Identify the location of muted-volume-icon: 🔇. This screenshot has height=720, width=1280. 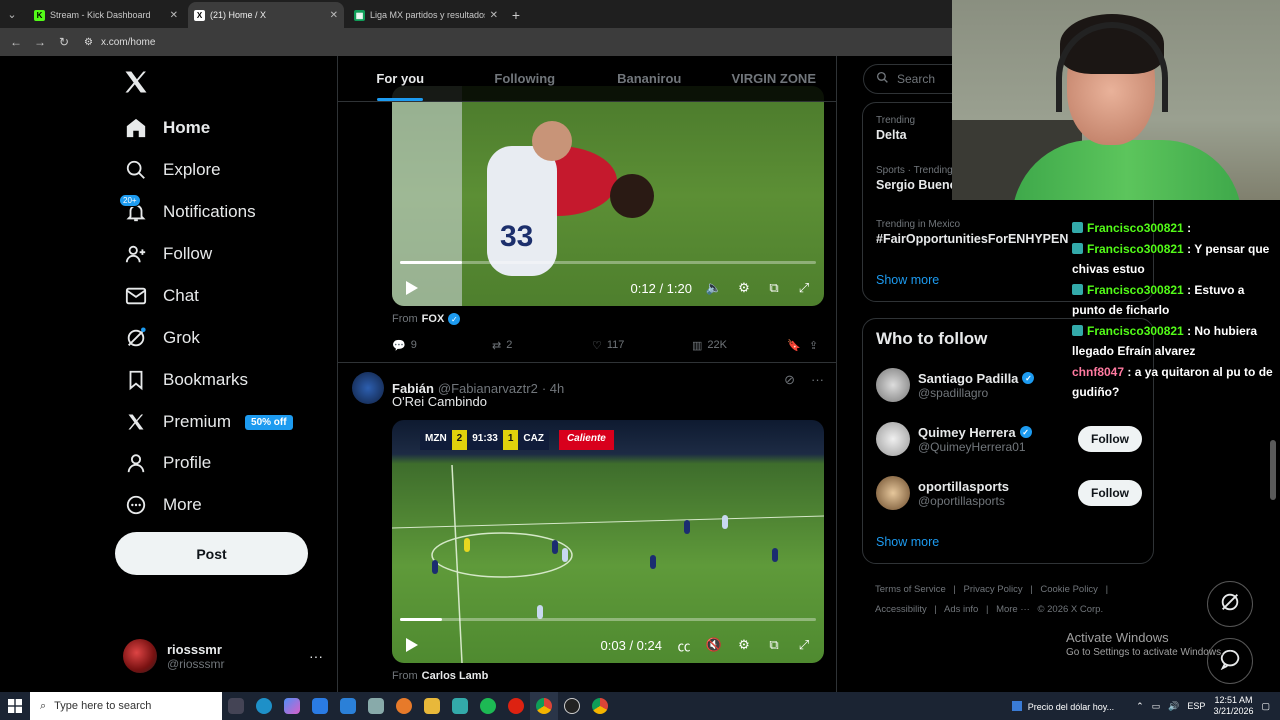
(714, 645).